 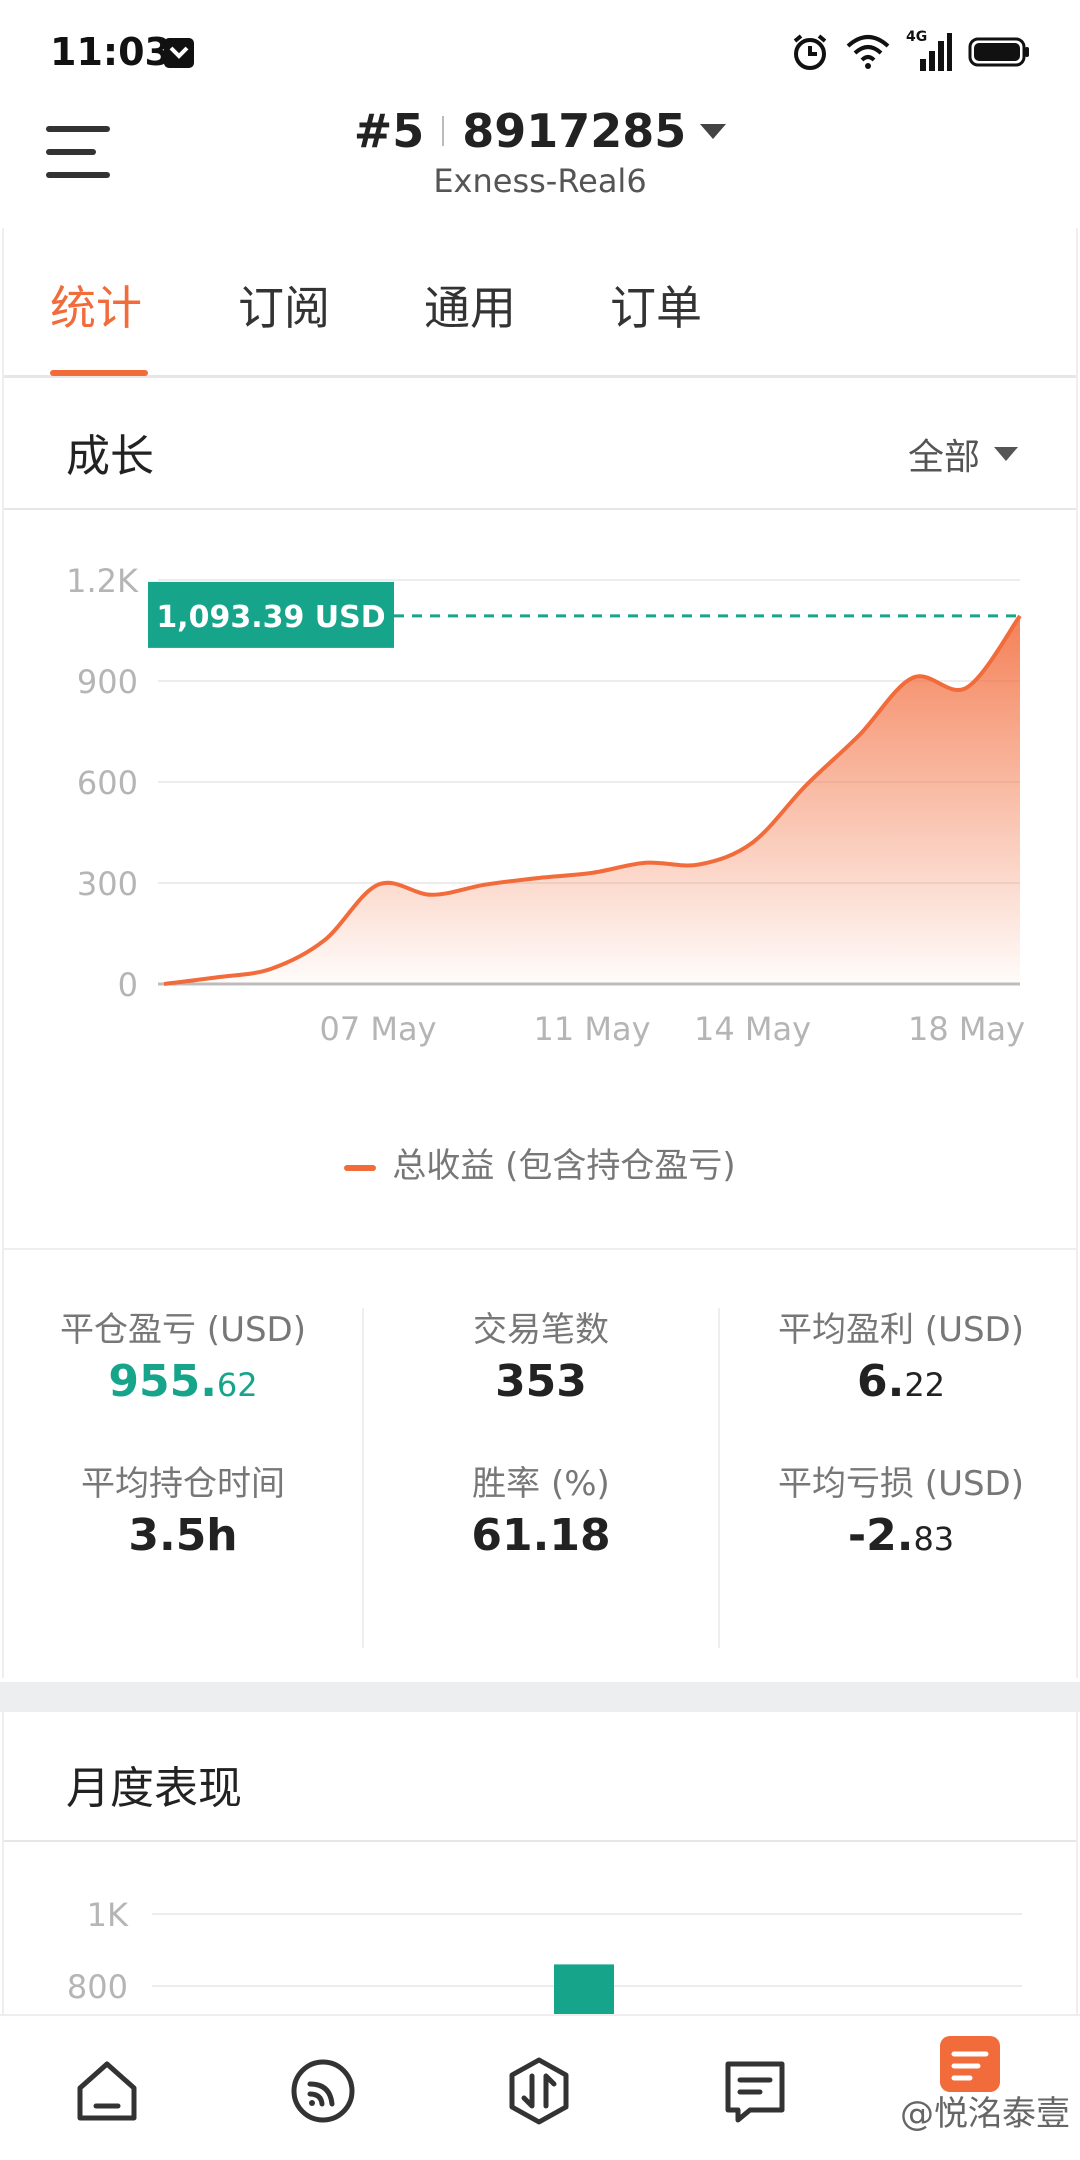 I want to click on notification-icon, so click(x=179, y=53).